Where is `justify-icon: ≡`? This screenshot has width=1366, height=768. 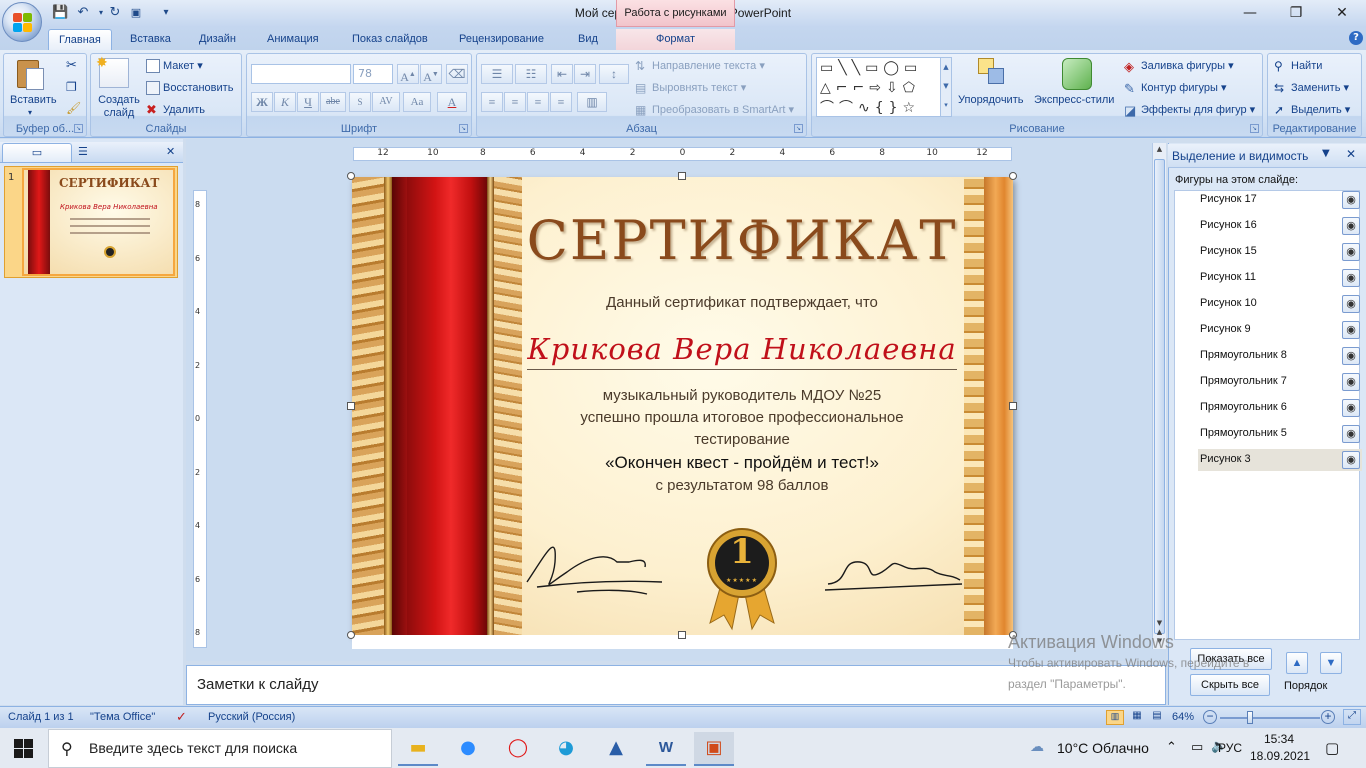 justify-icon: ≡ is located at coordinates (561, 102).